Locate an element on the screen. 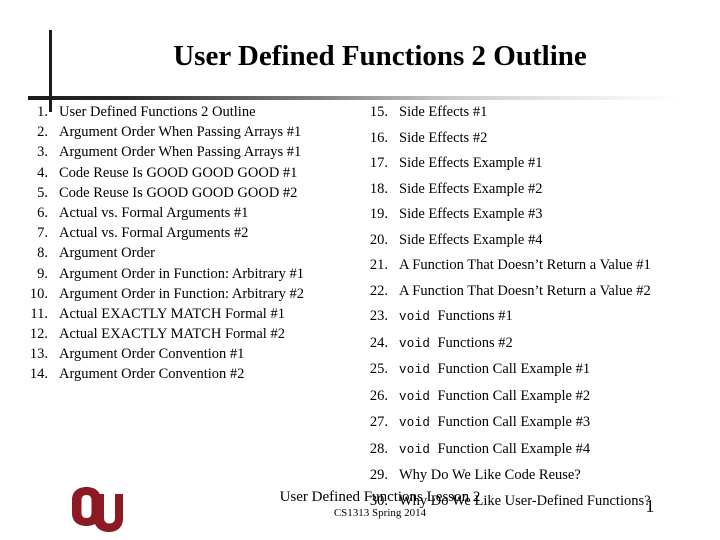 Image resolution: width=720 pixels, height=540 pixels. outline-item: 7. Actual vs. Formal Arguments #2 is located at coordinates (191, 233).